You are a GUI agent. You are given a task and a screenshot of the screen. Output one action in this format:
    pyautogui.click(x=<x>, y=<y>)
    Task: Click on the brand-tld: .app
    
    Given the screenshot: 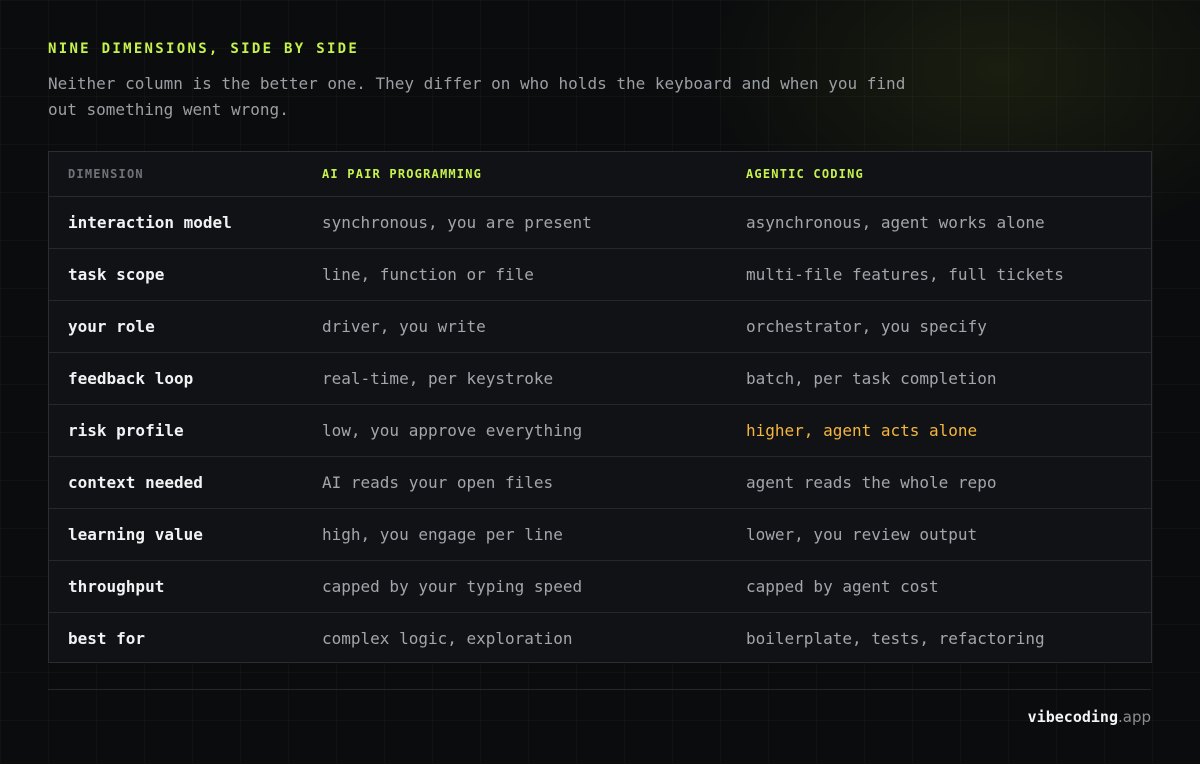 What is the action you would take?
    pyautogui.click(x=1134, y=717)
    